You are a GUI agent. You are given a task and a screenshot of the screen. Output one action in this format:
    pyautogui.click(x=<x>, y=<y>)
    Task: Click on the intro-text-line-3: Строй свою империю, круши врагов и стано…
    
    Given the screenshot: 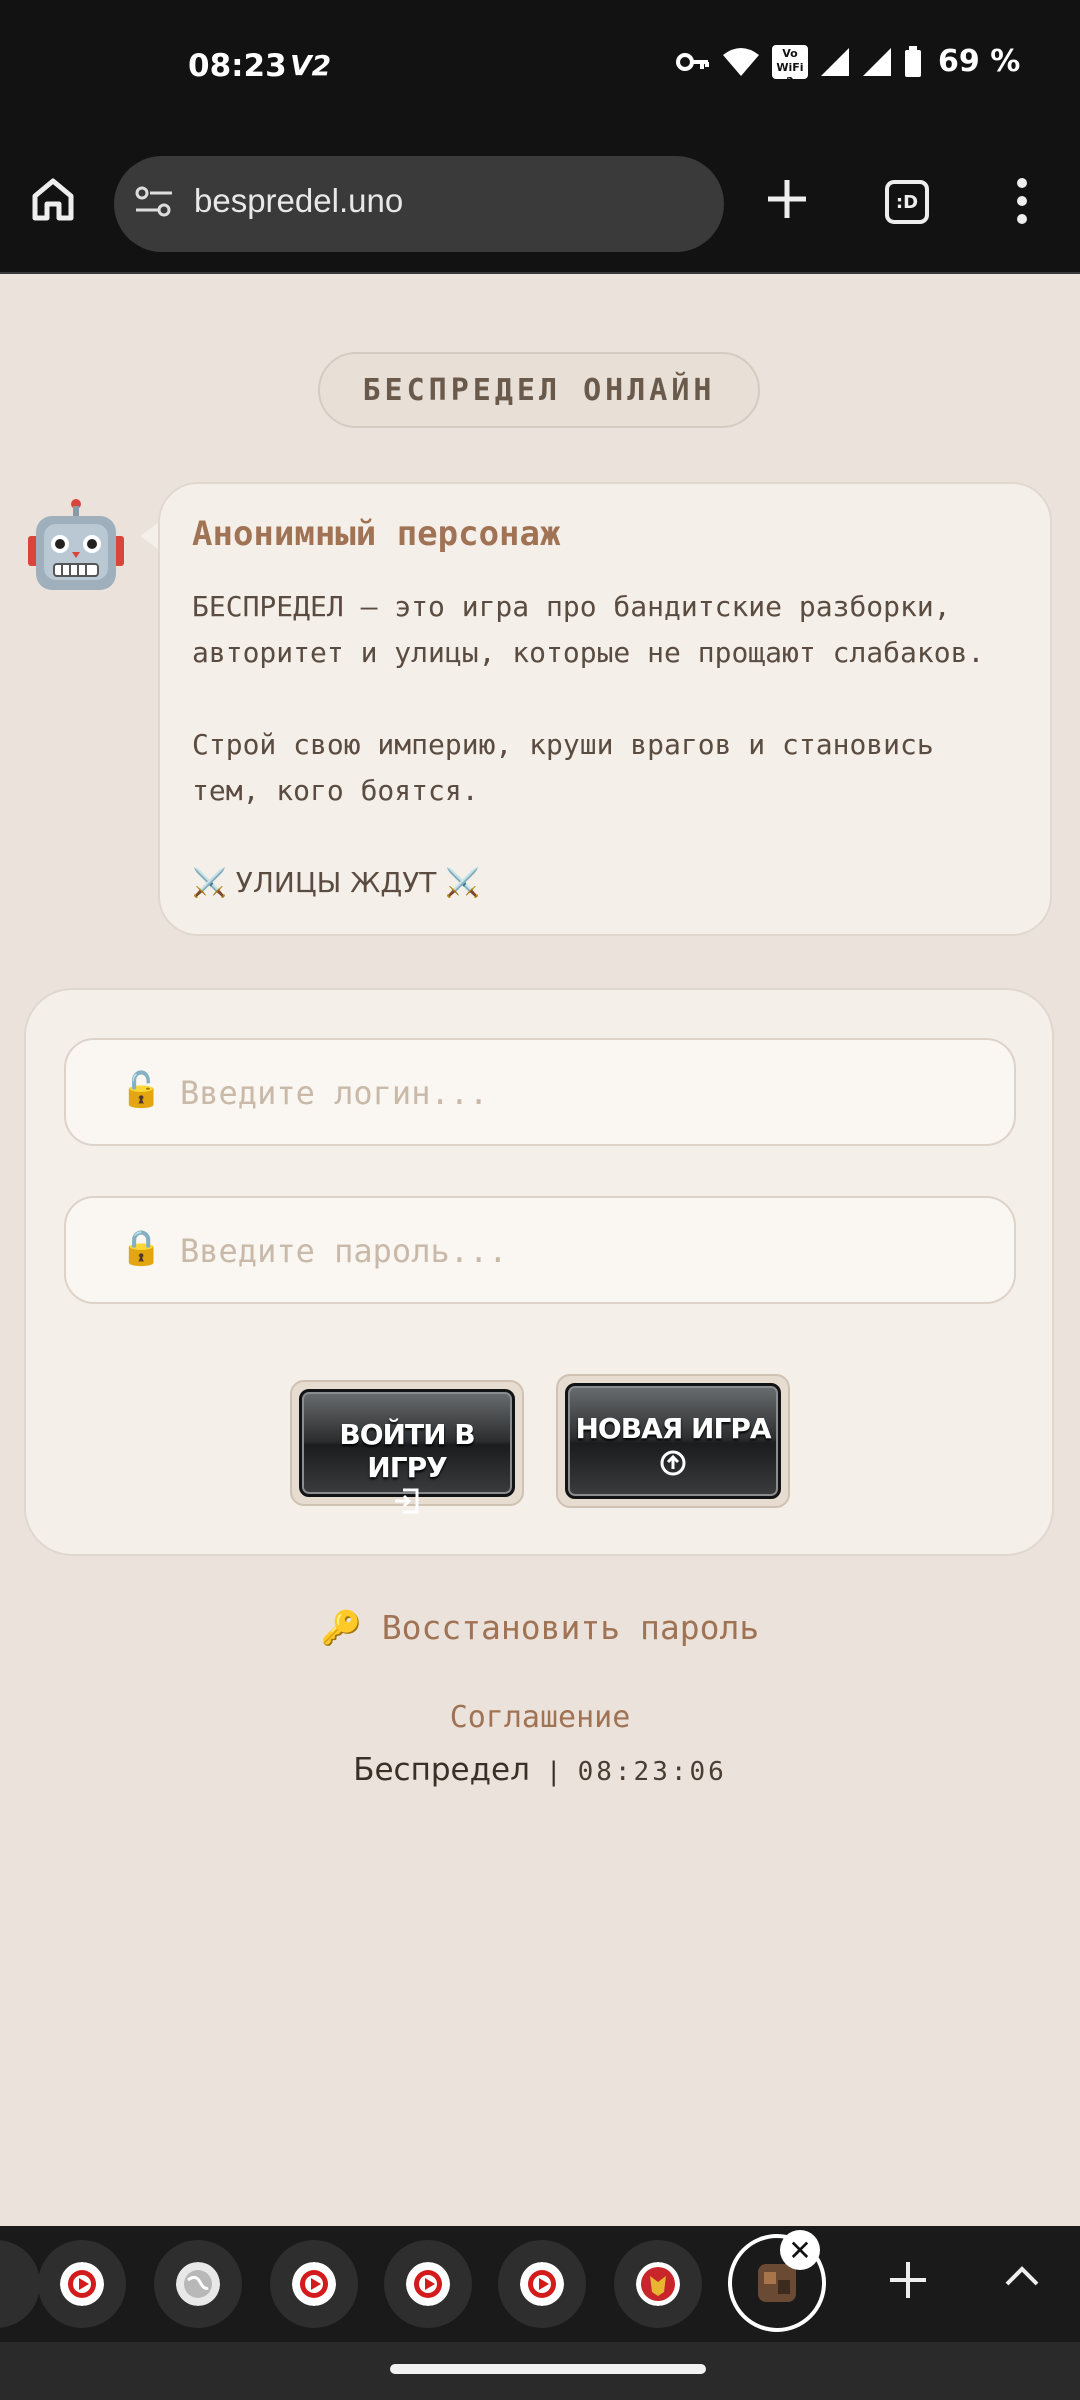 What is the action you would take?
    pyautogui.click(x=563, y=744)
    